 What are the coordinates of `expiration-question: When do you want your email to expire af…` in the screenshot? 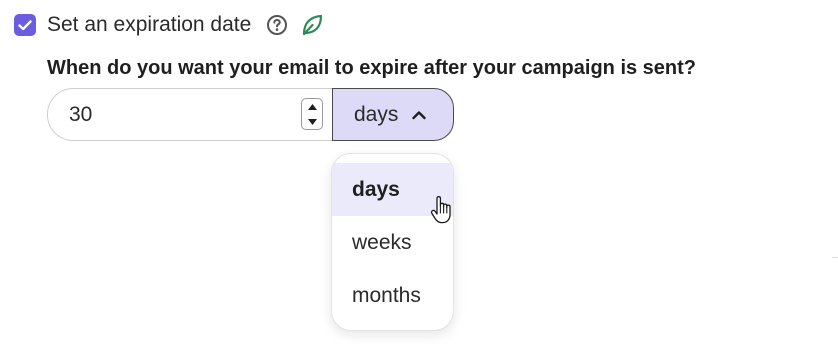 It's located at (372, 68).